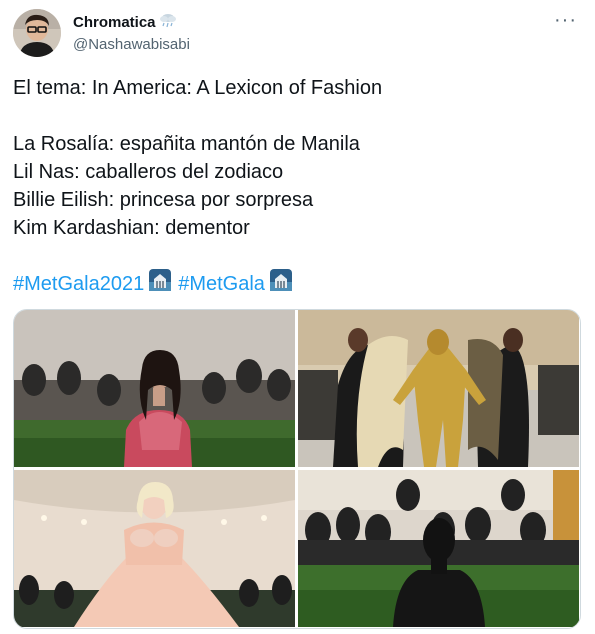 The image size is (595, 634). Describe the element at coordinates (148, 172) in the screenshot. I see `tweet-line-lil-nas: Lil Nas: caballeros del zodiaco` at that location.